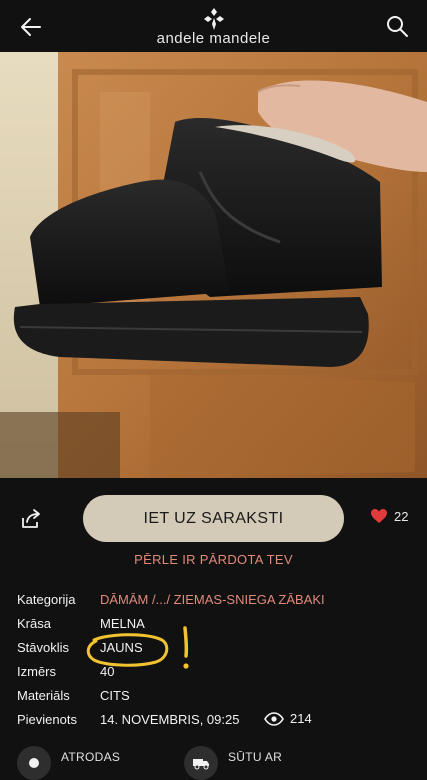 The image size is (427, 780). What do you see at coordinates (46, 599) in the screenshot?
I see `detail-label: Kategorija` at bounding box center [46, 599].